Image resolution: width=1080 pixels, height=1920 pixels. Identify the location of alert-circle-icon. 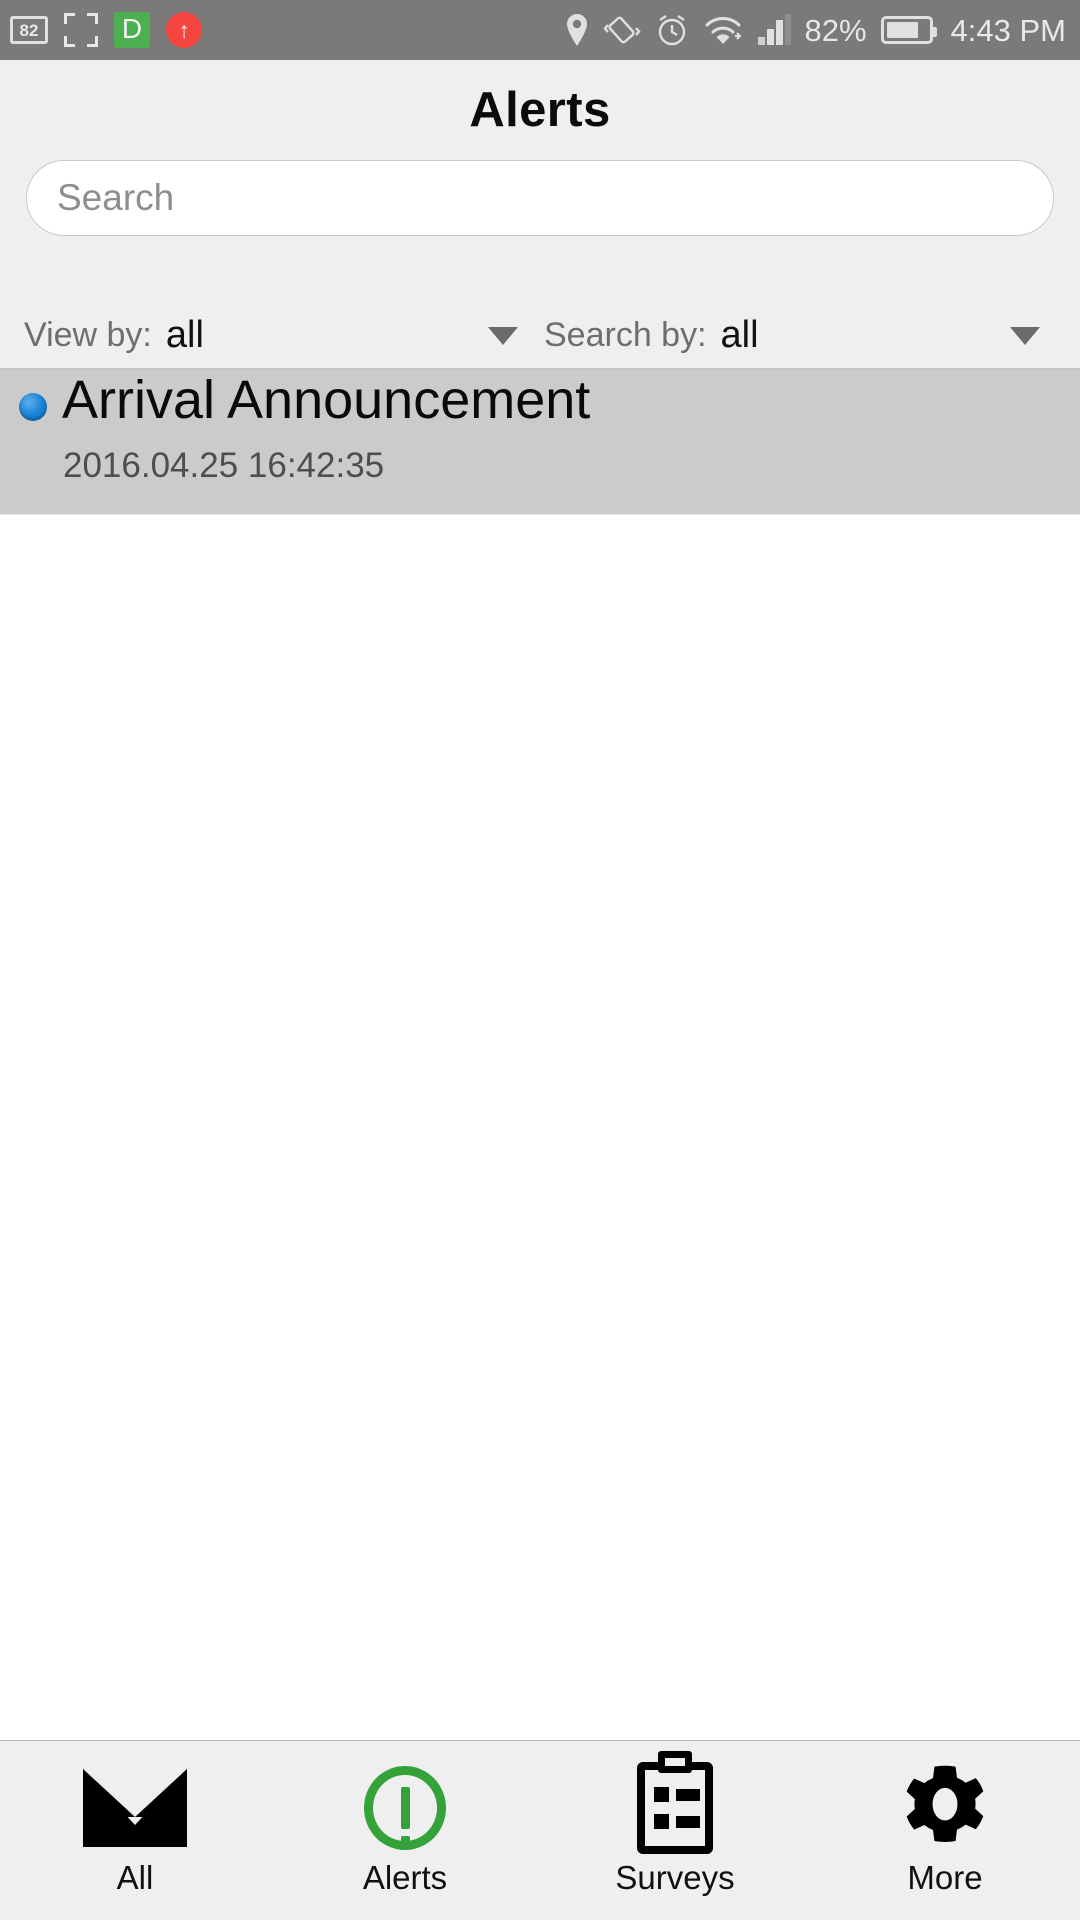
(405, 1808).